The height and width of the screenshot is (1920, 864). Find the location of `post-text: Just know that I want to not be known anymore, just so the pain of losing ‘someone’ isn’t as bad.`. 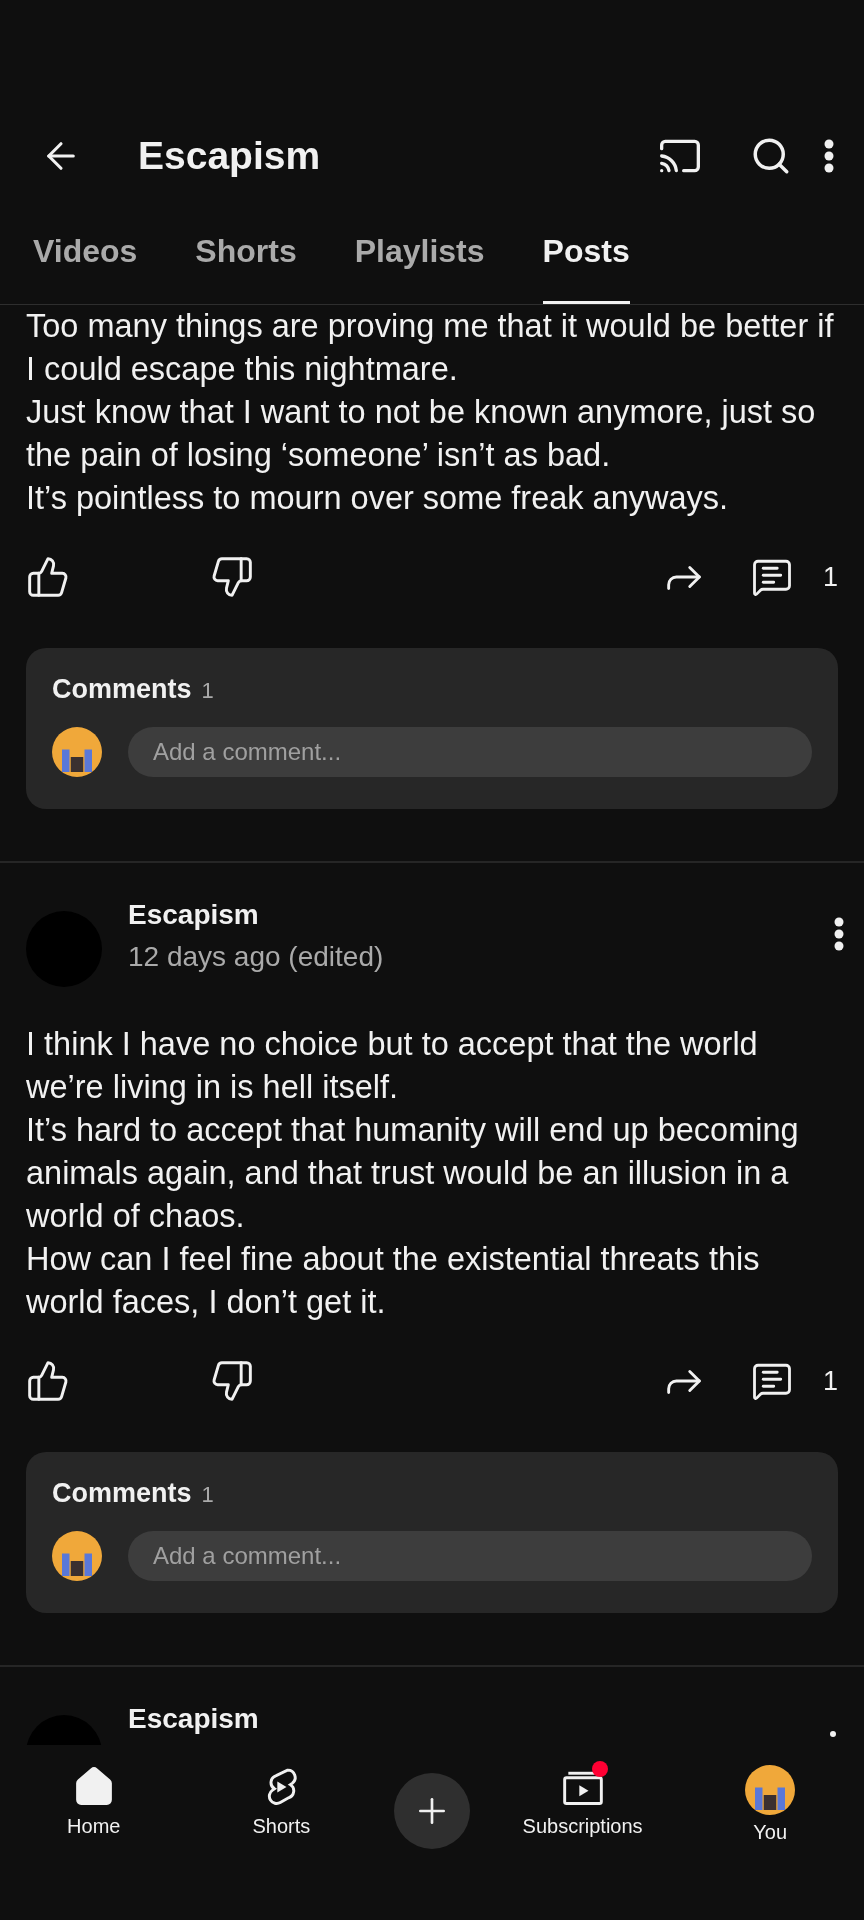

post-text: Just know that I want to not be known anymore, just so the pain of losing ‘someone’ isn’t as bad. is located at coordinates (421, 434).